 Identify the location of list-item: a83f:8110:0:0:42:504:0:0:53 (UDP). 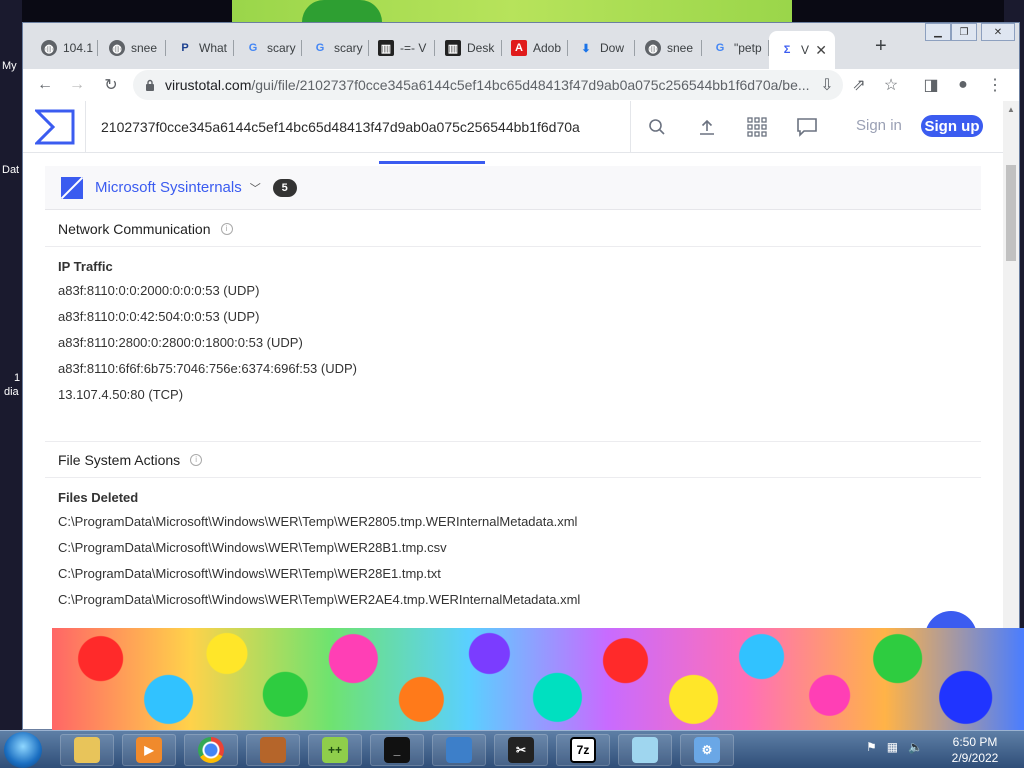
(159, 316).